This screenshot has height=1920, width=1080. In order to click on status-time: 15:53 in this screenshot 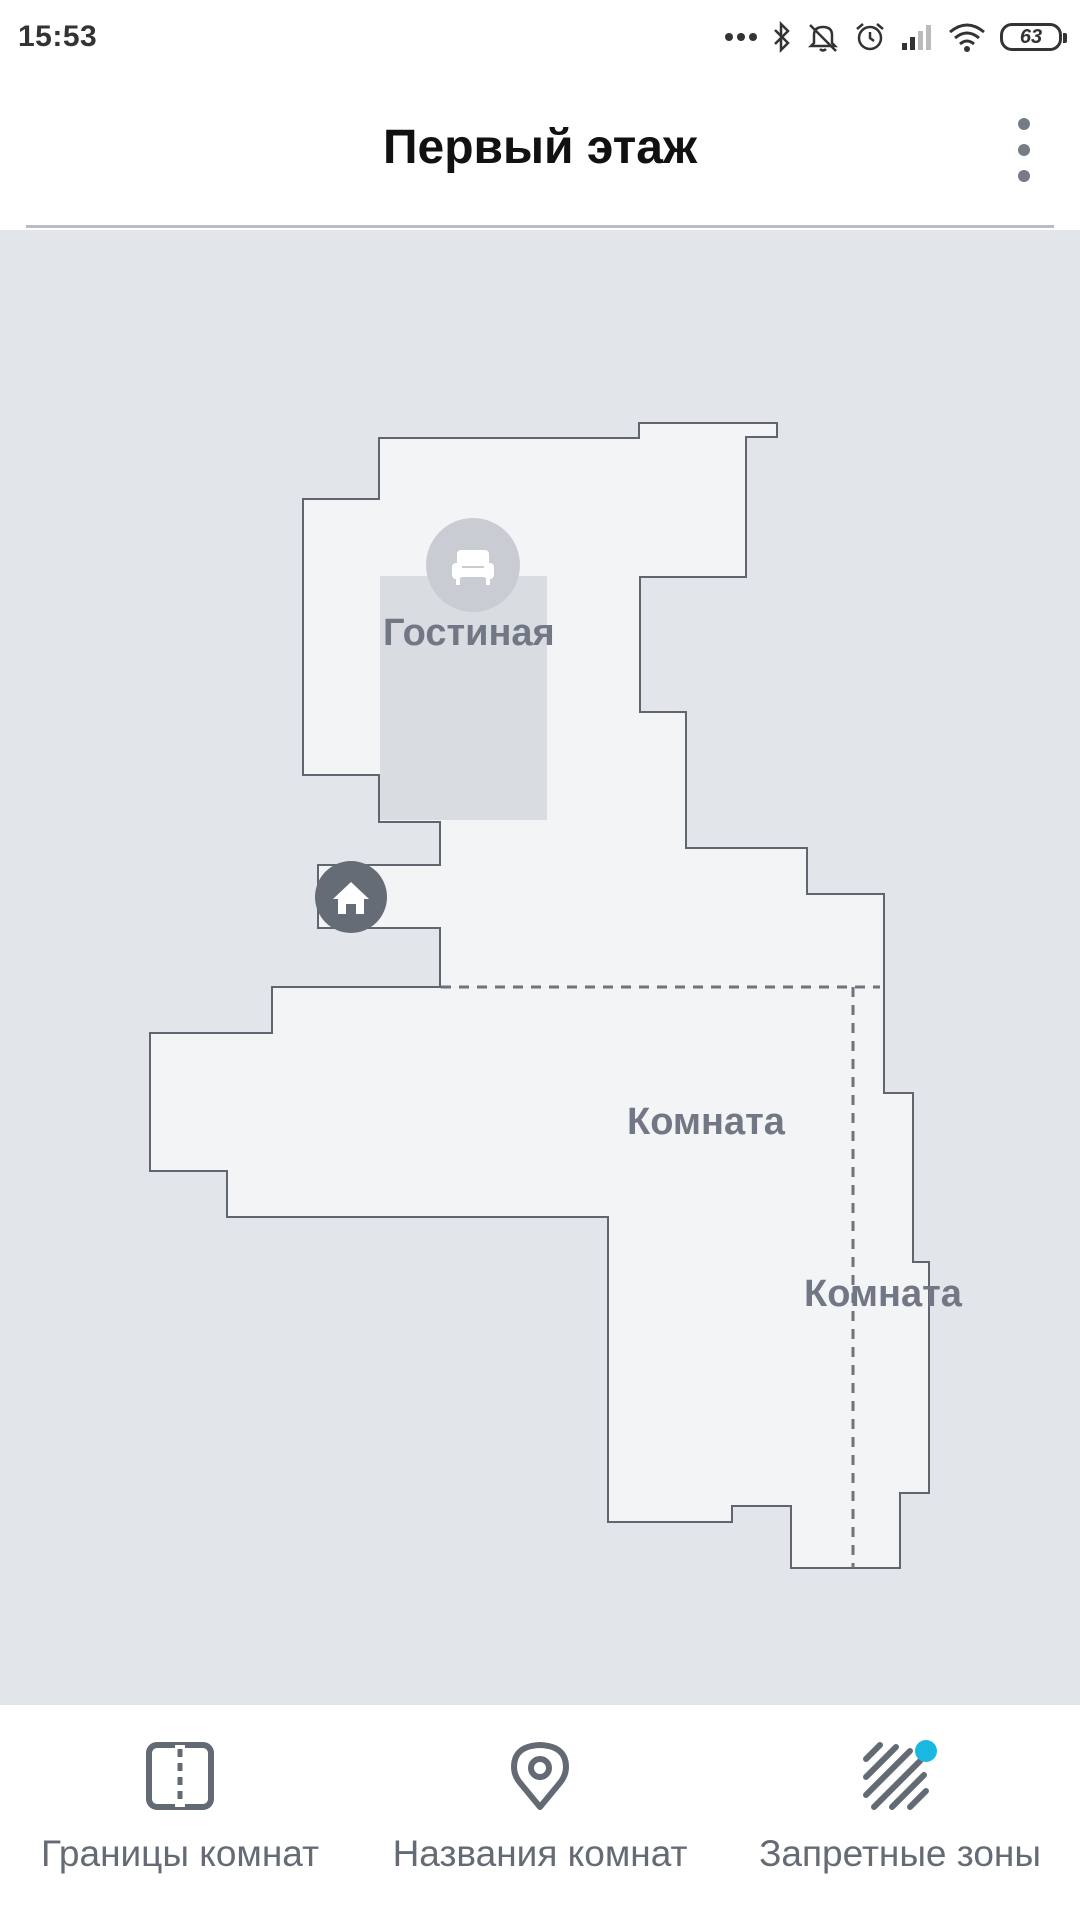, I will do `click(58, 36)`.